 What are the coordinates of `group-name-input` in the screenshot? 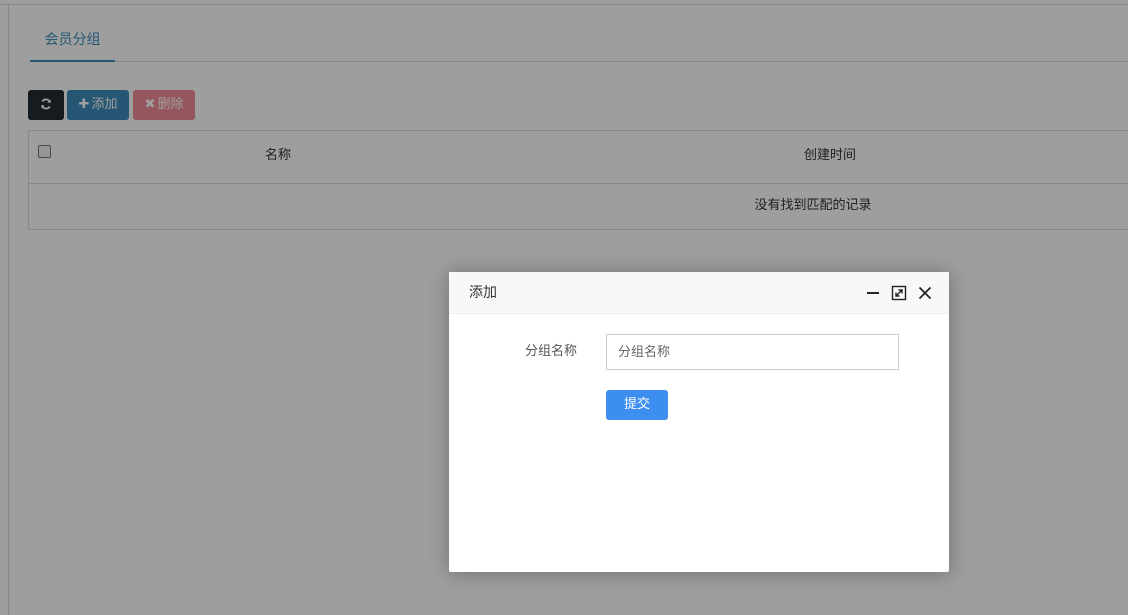 It's located at (752, 352).